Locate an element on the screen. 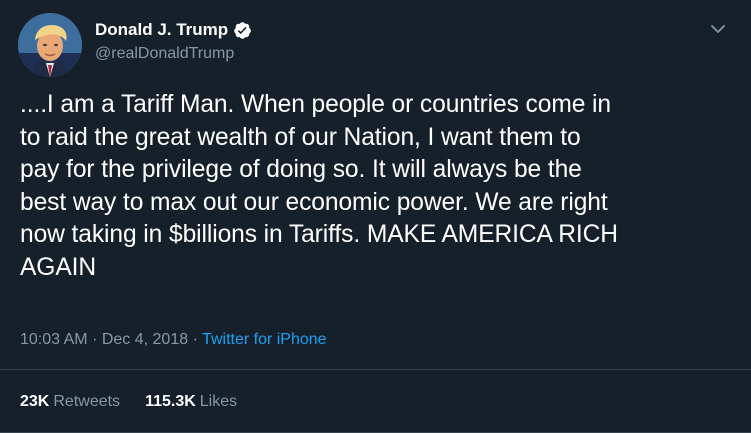 The image size is (751, 433). retweets-label: Retweets is located at coordinates (87, 401).